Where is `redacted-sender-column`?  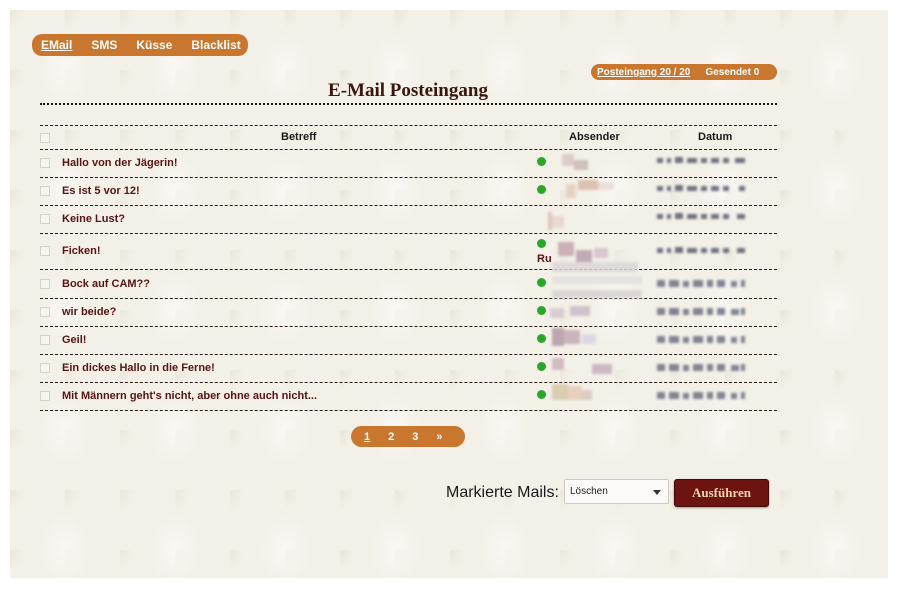
redacted-sender-column is located at coordinates (595, 277).